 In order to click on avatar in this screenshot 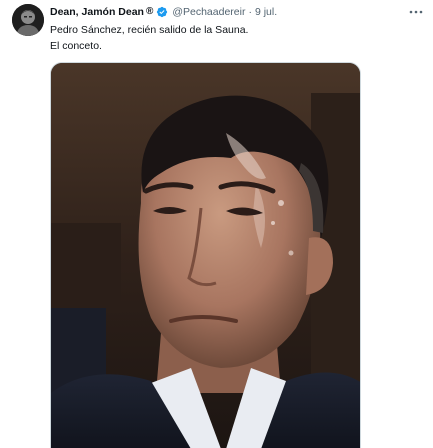, I will do `click(28, 20)`.